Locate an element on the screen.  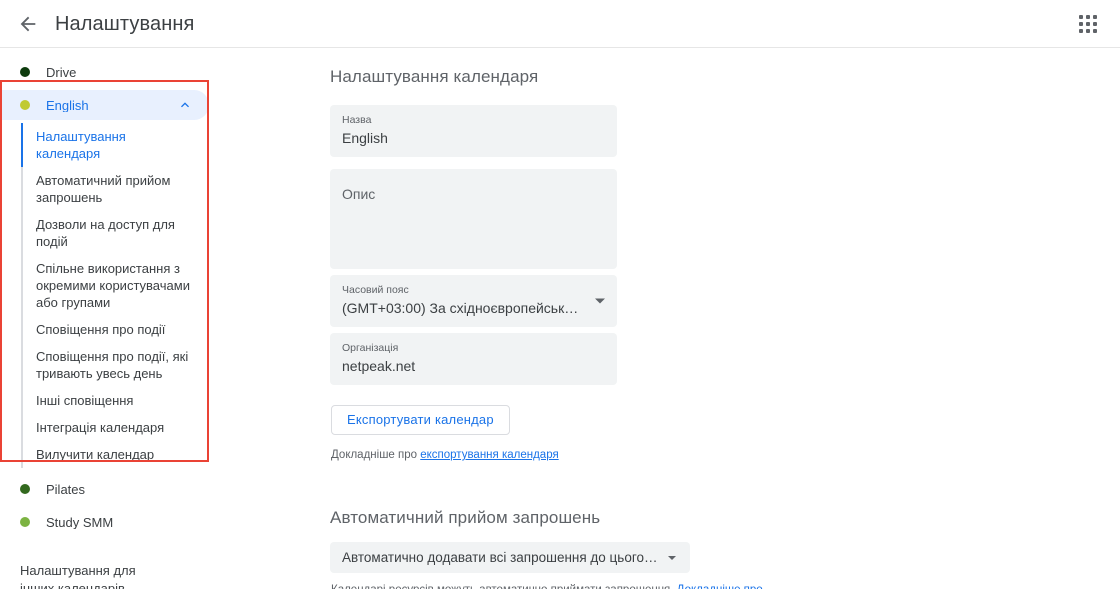
sidebar-subitem-event-notifications: Сповіщення про події is located at coordinates (104, 329).